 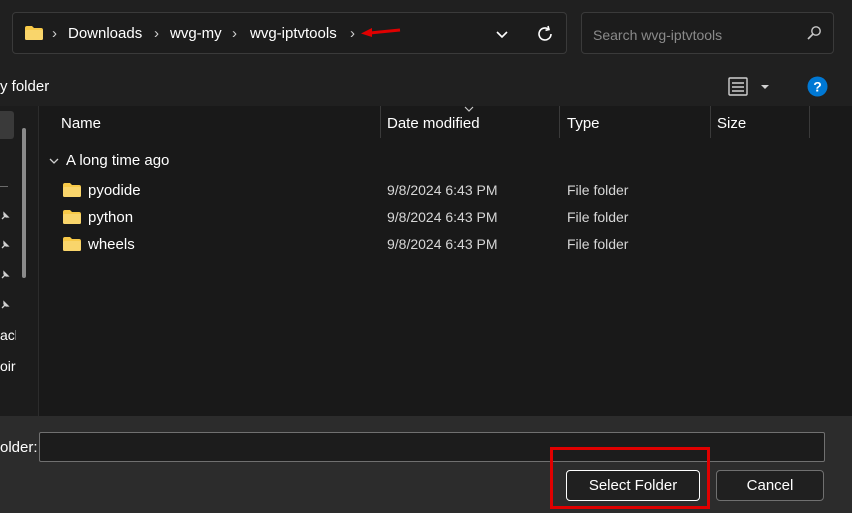 What do you see at coordinates (693, 35) in the screenshot?
I see `search-input` at bounding box center [693, 35].